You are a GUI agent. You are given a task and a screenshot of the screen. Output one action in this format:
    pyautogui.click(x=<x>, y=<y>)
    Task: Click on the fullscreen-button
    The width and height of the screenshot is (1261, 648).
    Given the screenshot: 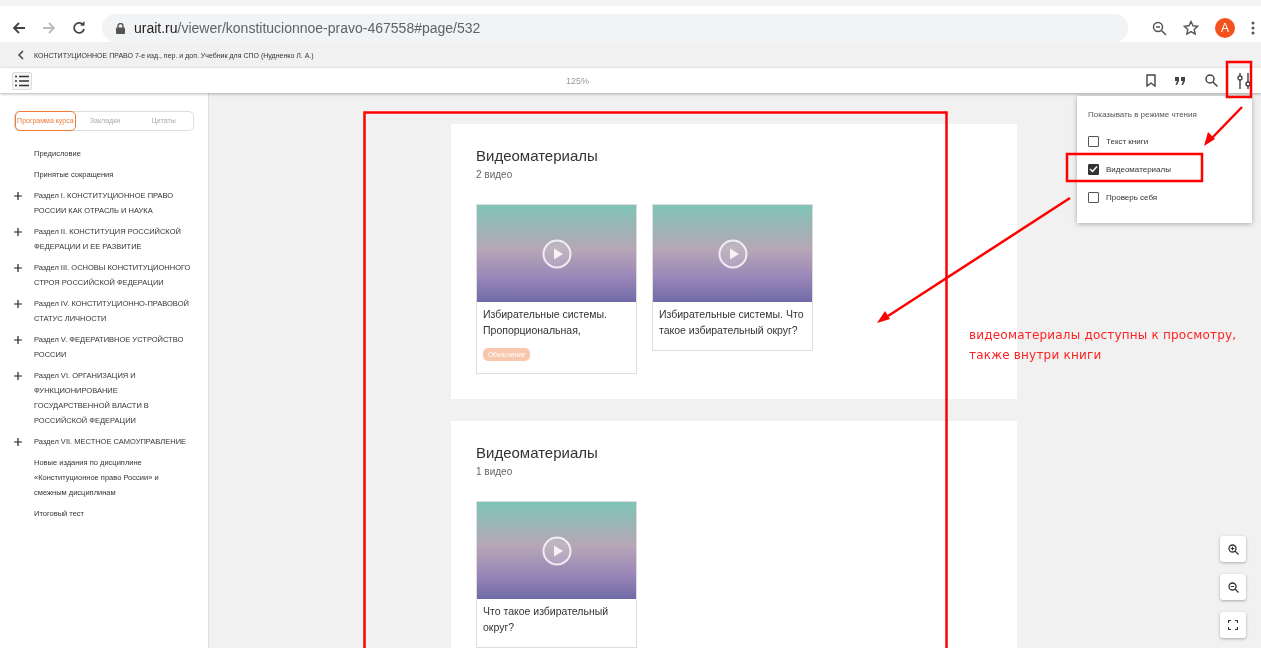 What is the action you would take?
    pyautogui.click(x=1233, y=625)
    